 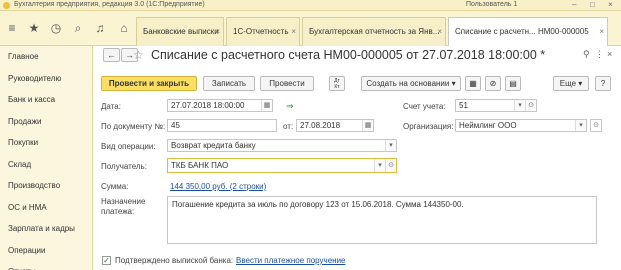 I want to click on attach-icon: ⊘, so click(x=493, y=83).